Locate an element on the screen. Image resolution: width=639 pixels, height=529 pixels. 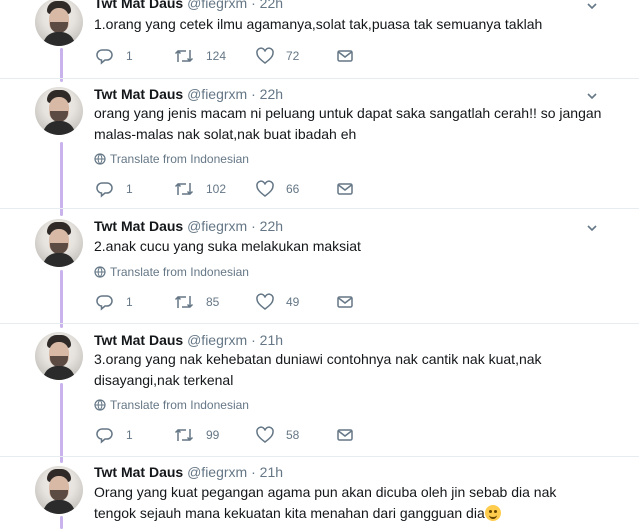
globe-icon is located at coordinates (100, 405).